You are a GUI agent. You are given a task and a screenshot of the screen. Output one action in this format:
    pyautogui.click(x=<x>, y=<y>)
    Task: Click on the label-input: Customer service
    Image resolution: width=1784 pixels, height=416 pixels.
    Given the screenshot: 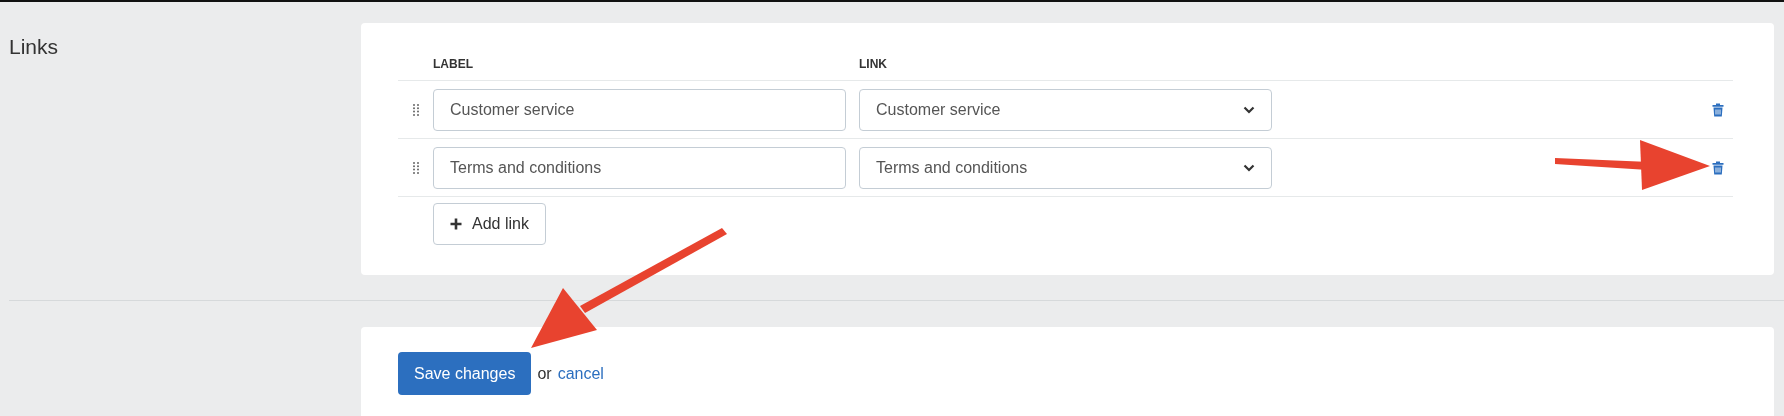 What is the action you would take?
    pyautogui.click(x=639, y=109)
    